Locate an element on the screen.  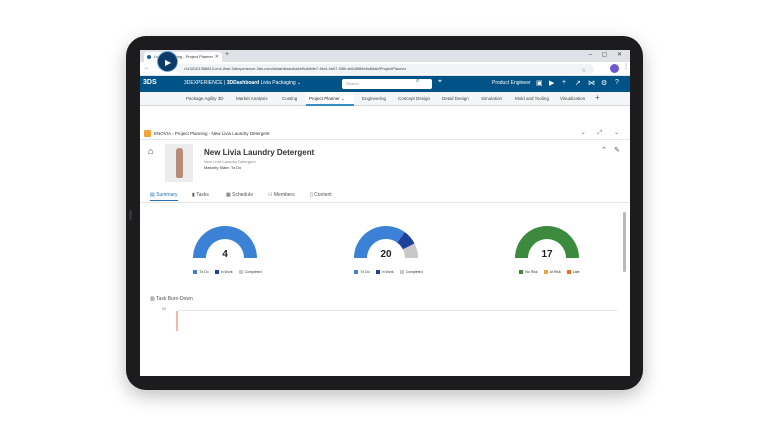
gauge-chart: 20 is located at coordinates (386, 243).